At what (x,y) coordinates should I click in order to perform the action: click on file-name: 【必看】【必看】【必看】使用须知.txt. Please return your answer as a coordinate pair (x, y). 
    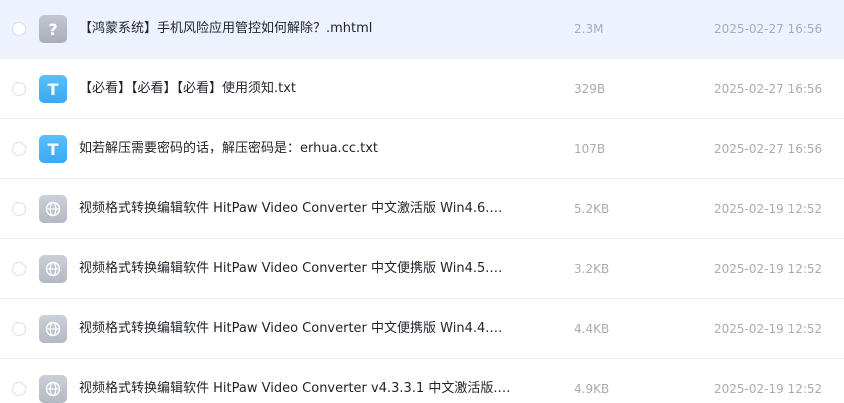
    Looking at the image, I should click on (299, 89).